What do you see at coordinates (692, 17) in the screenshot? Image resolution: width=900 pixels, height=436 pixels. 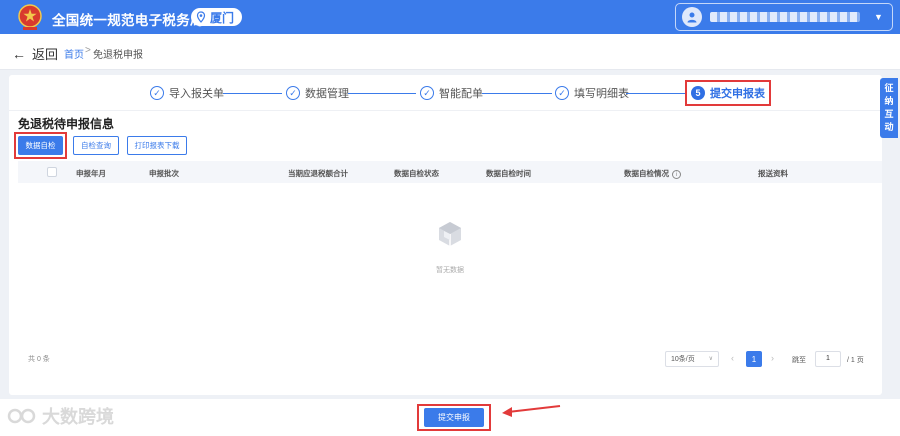 I see `user-avatar-icon` at bounding box center [692, 17].